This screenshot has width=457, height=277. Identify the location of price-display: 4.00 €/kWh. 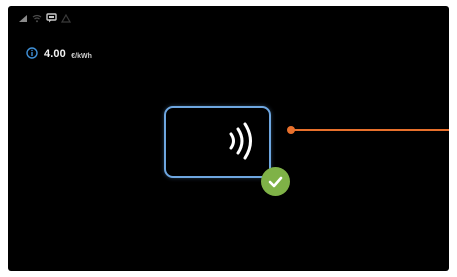
(59, 53).